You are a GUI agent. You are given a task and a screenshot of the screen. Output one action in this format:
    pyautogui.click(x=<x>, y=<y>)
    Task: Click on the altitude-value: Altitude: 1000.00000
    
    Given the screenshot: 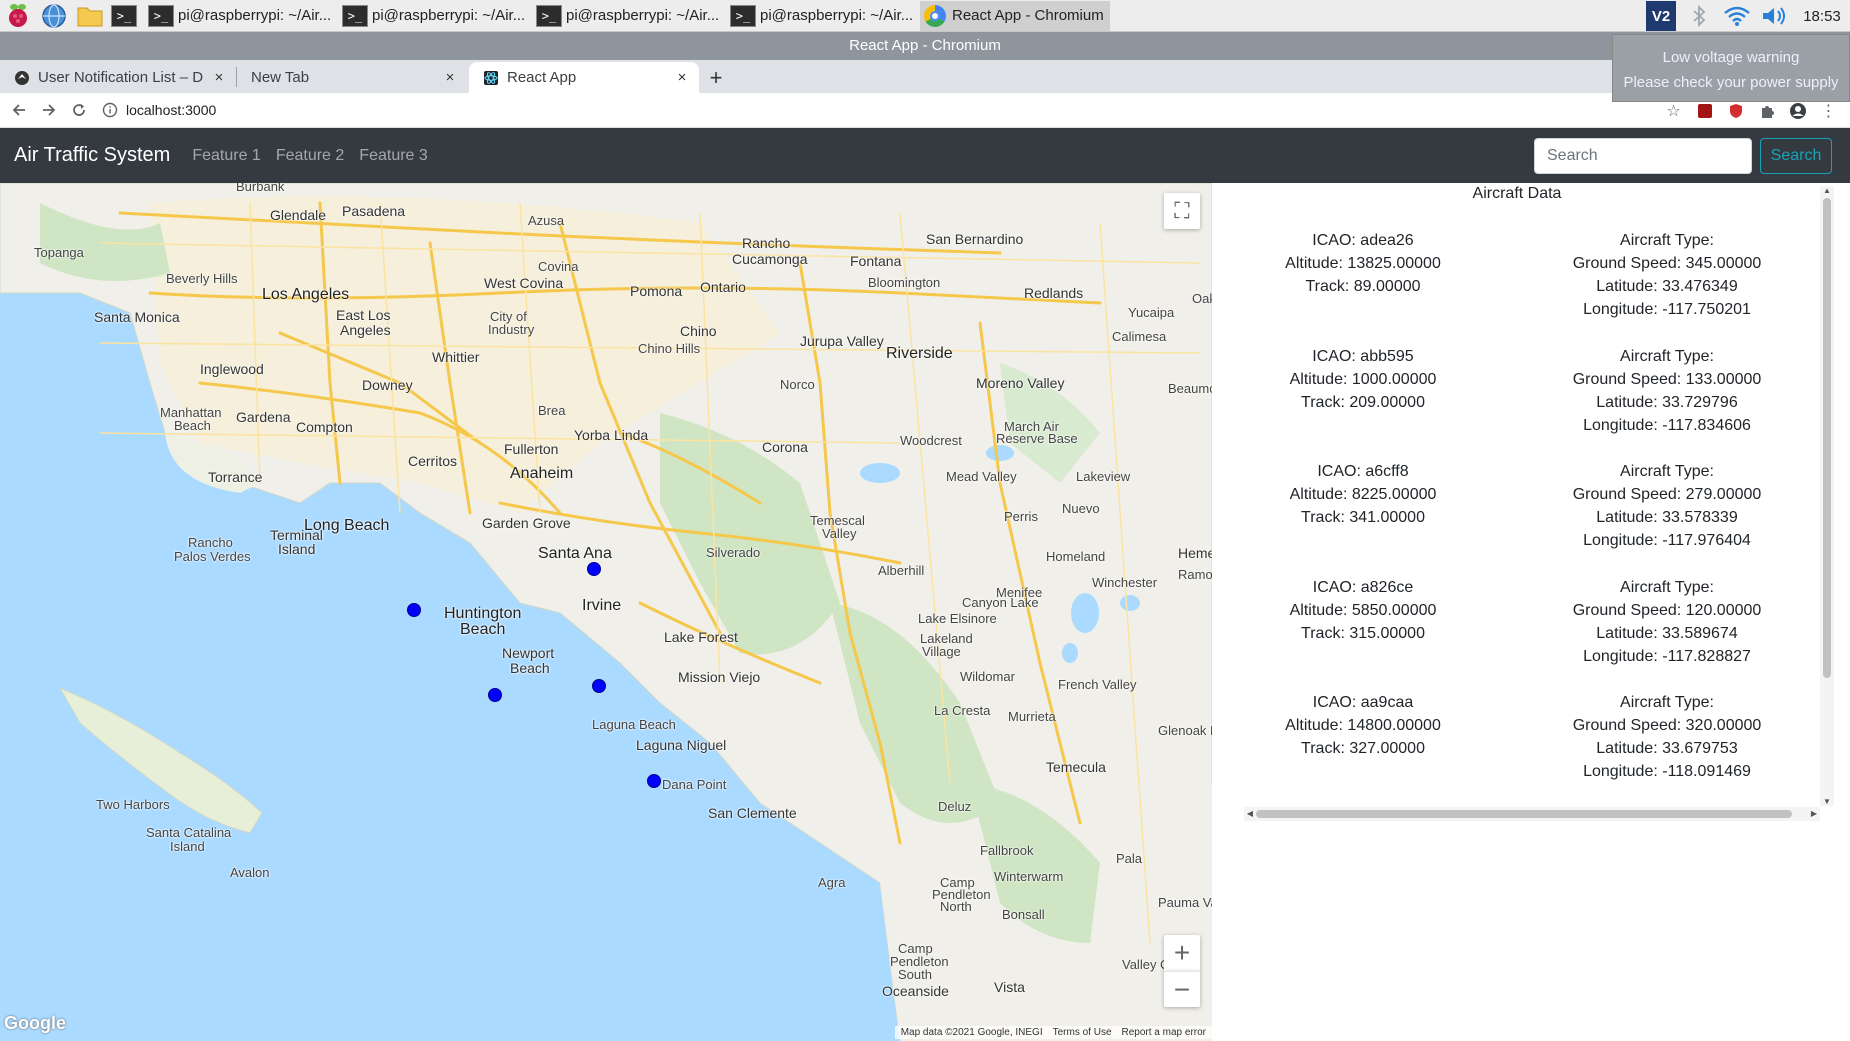 What is the action you would take?
    pyautogui.click(x=1363, y=379)
    